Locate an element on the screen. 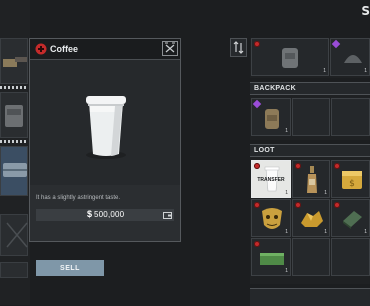  close-button is located at coordinates (170, 48).